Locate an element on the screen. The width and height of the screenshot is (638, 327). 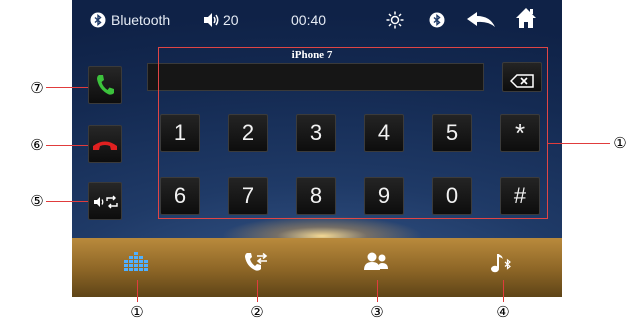
nav-dialpad-tab is located at coordinates (138, 264).